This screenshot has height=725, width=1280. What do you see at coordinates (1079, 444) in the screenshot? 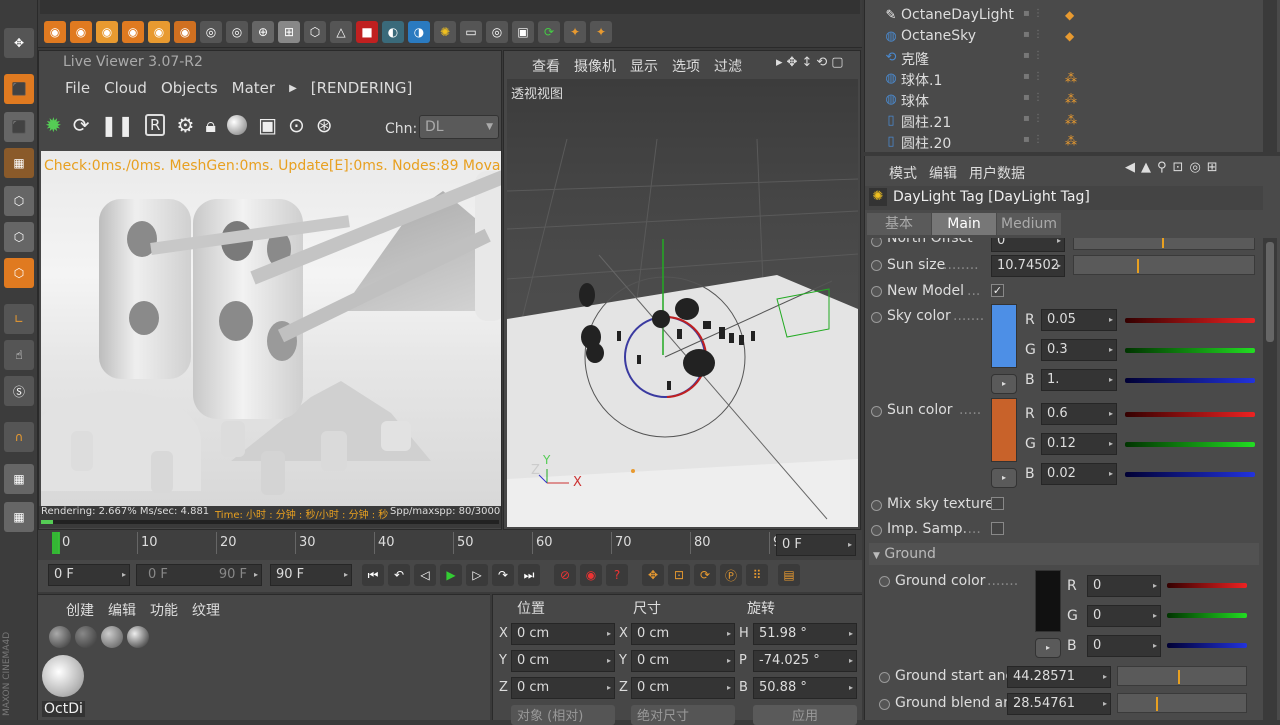
I see `sun-g-field: 0.12` at bounding box center [1079, 444].